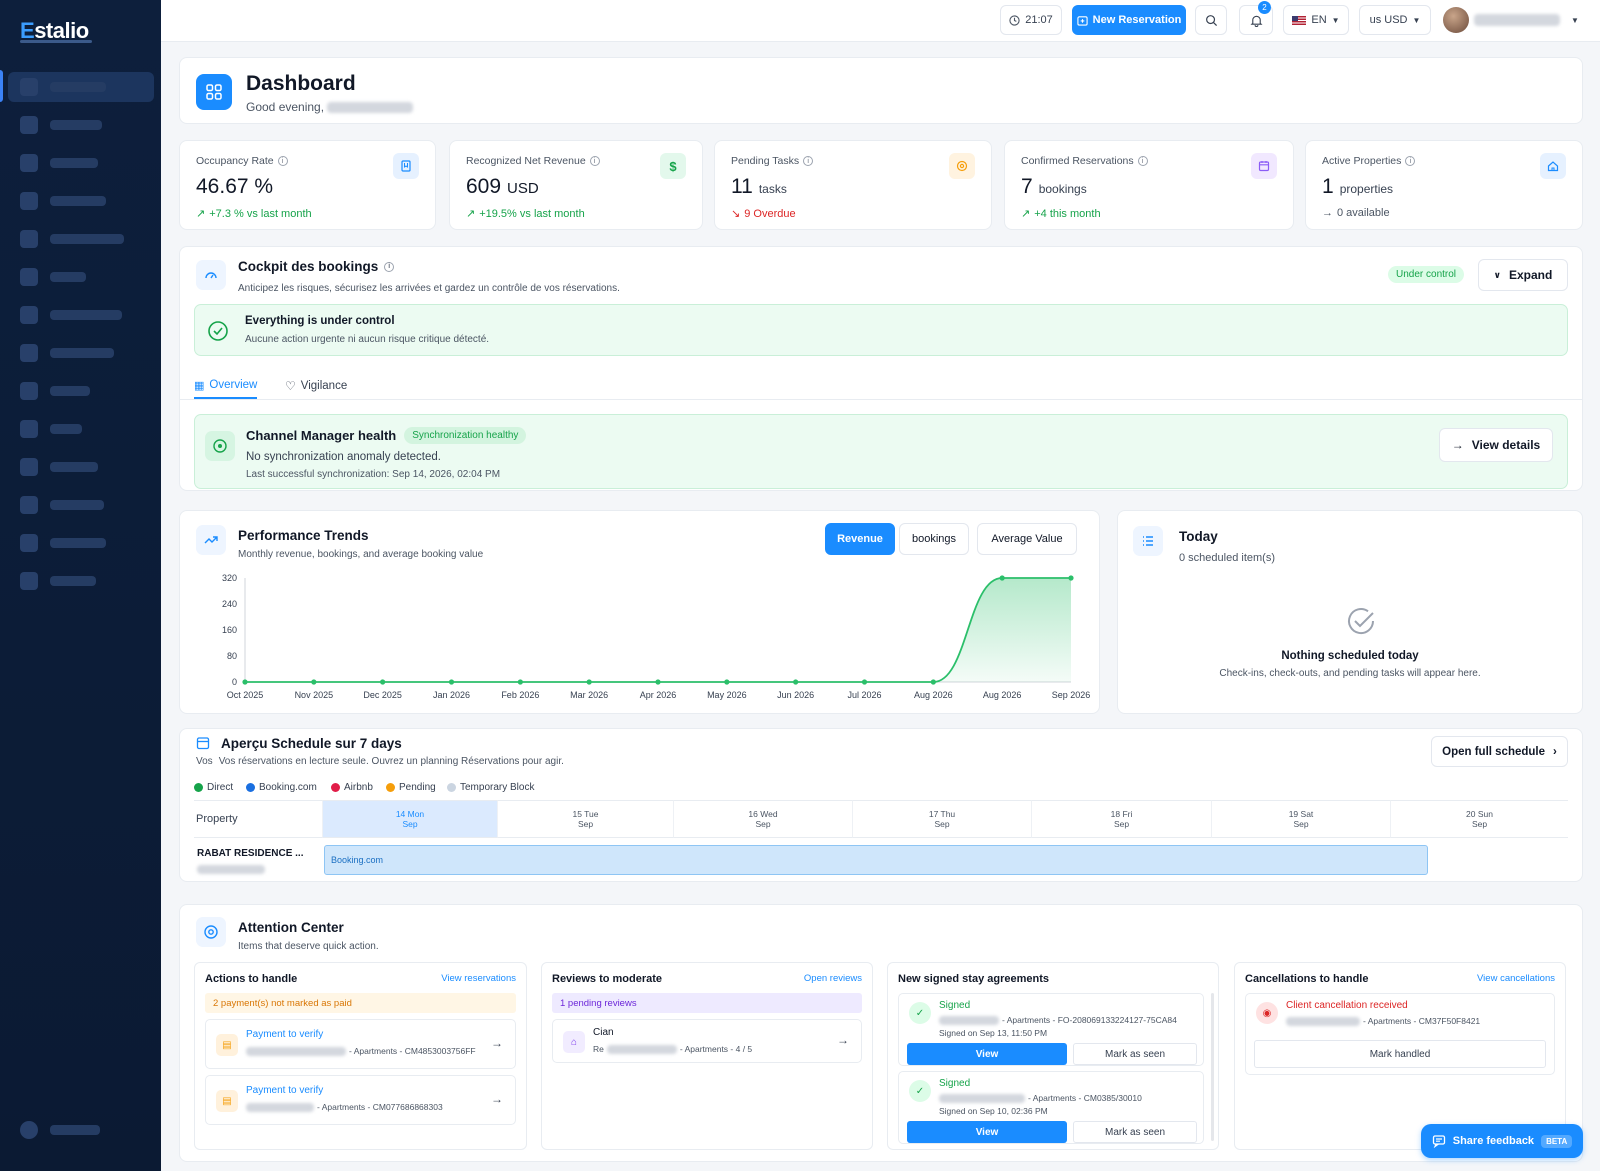 This screenshot has width=1600, height=1171. I want to click on day-header: 14 Mon Sep, so click(409, 819).